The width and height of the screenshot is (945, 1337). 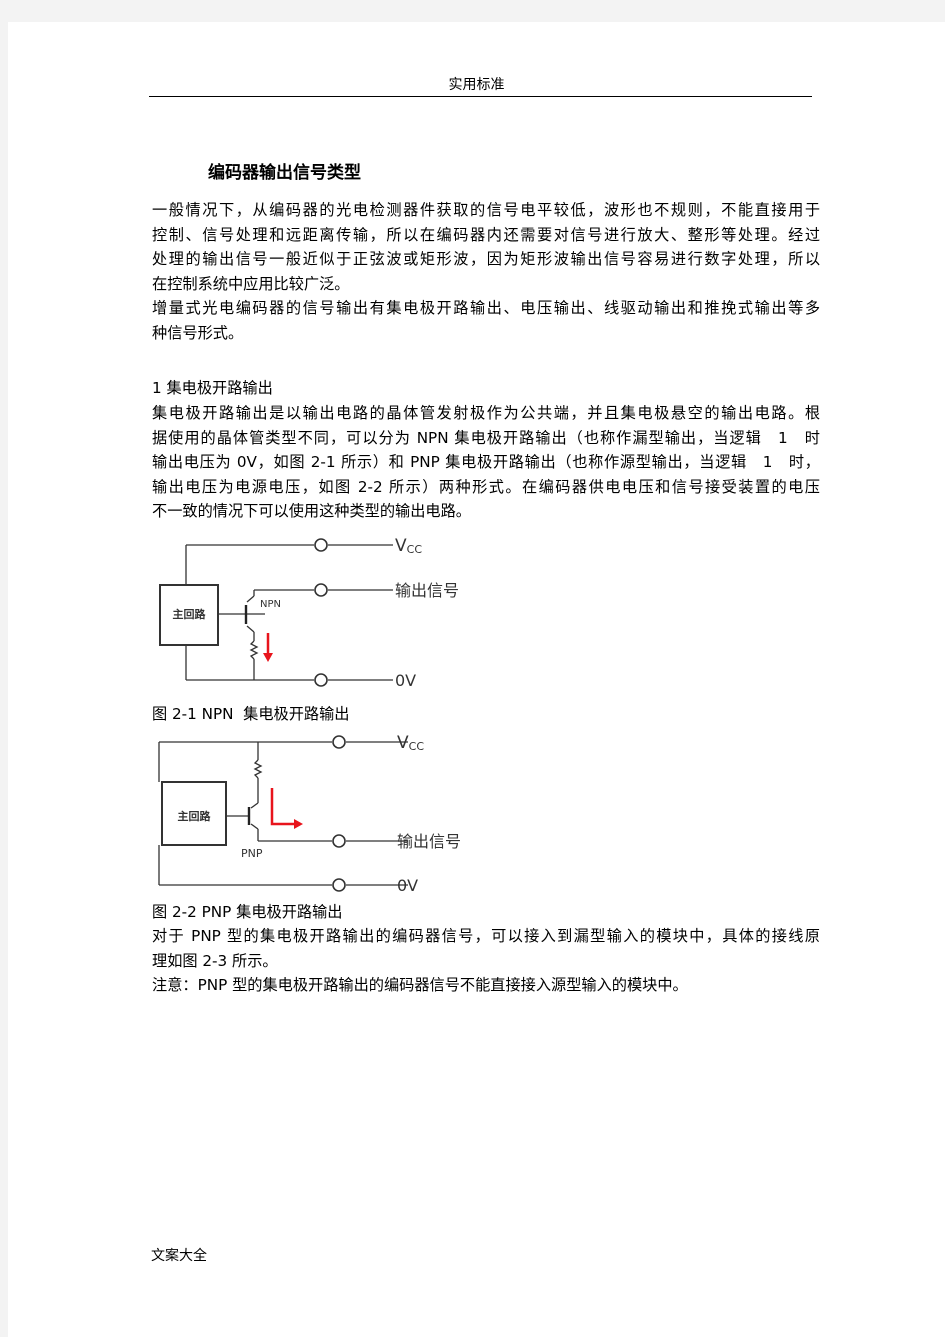 I want to click on text-line: 集电极开路输出是以输出电路的晶体管发射极作为公共端，并且集电极悬空的输出电路。根, so click(x=486, y=413).